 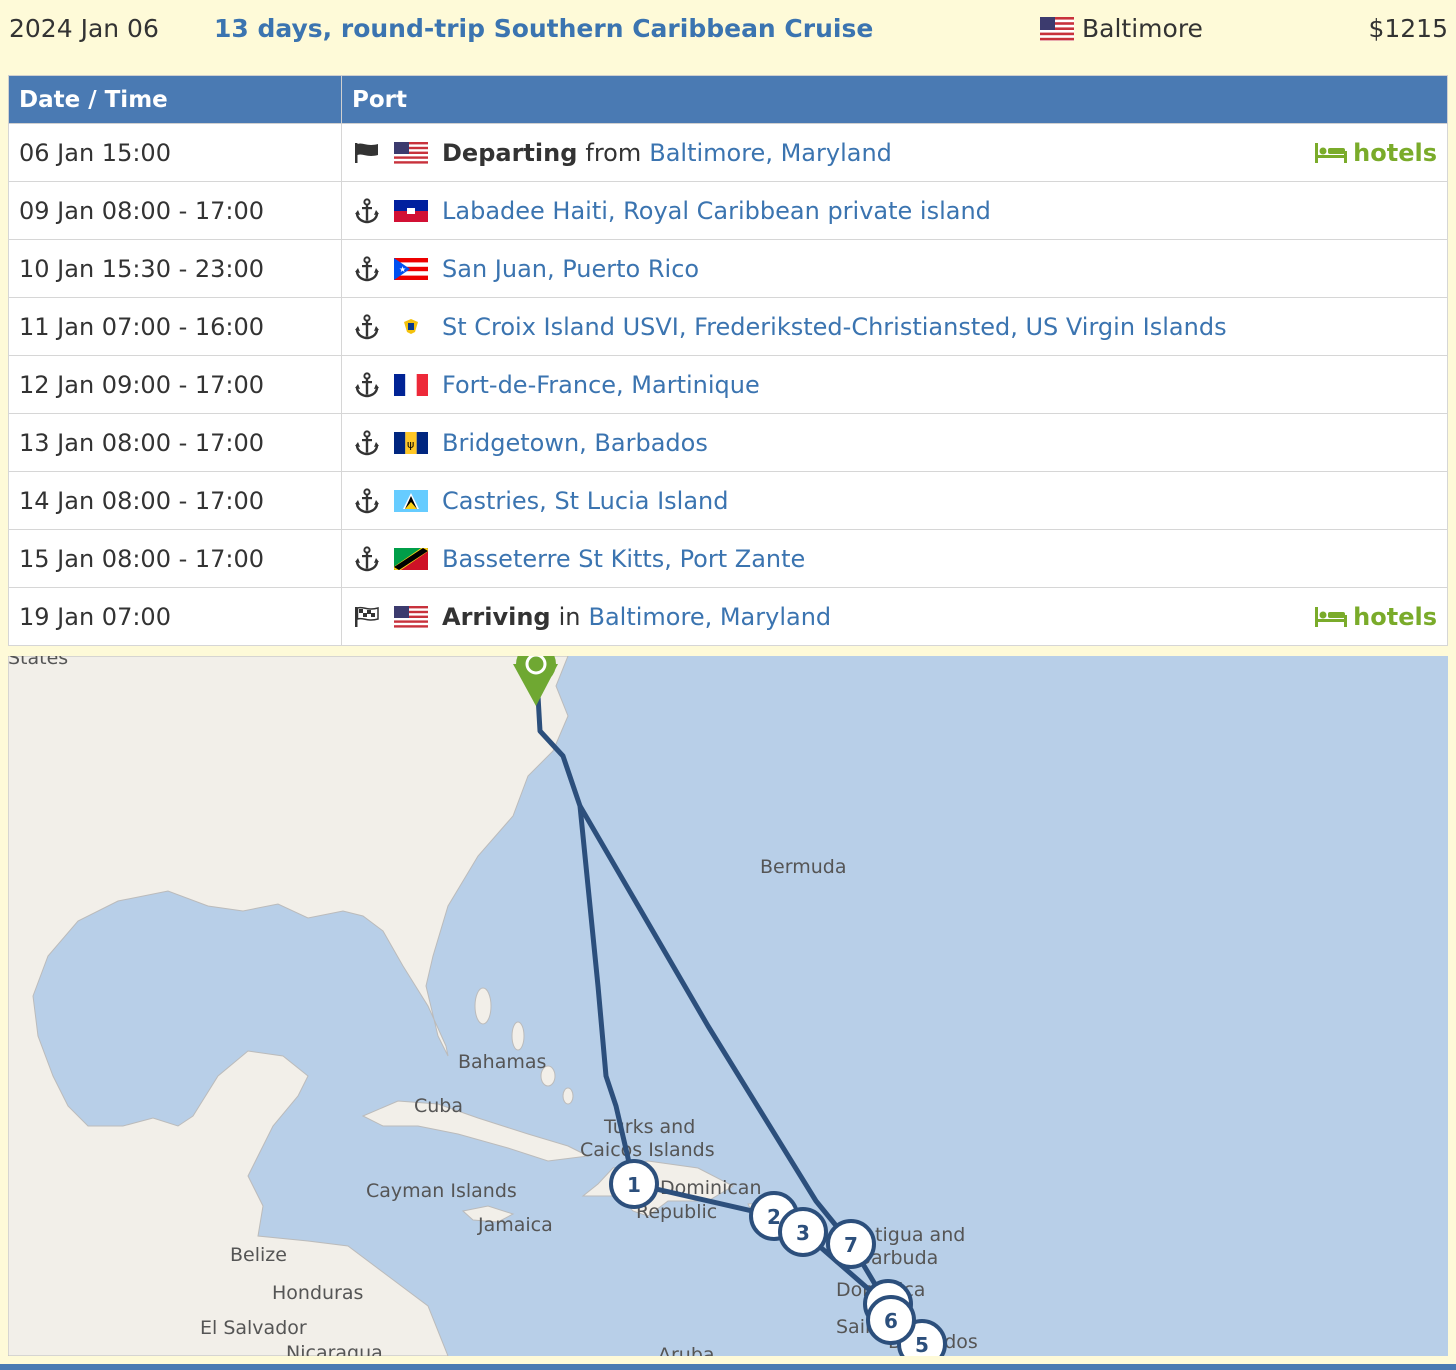 What do you see at coordinates (175, 616) in the screenshot?
I see `row-datetime: 19 Jan 07:00` at bounding box center [175, 616].